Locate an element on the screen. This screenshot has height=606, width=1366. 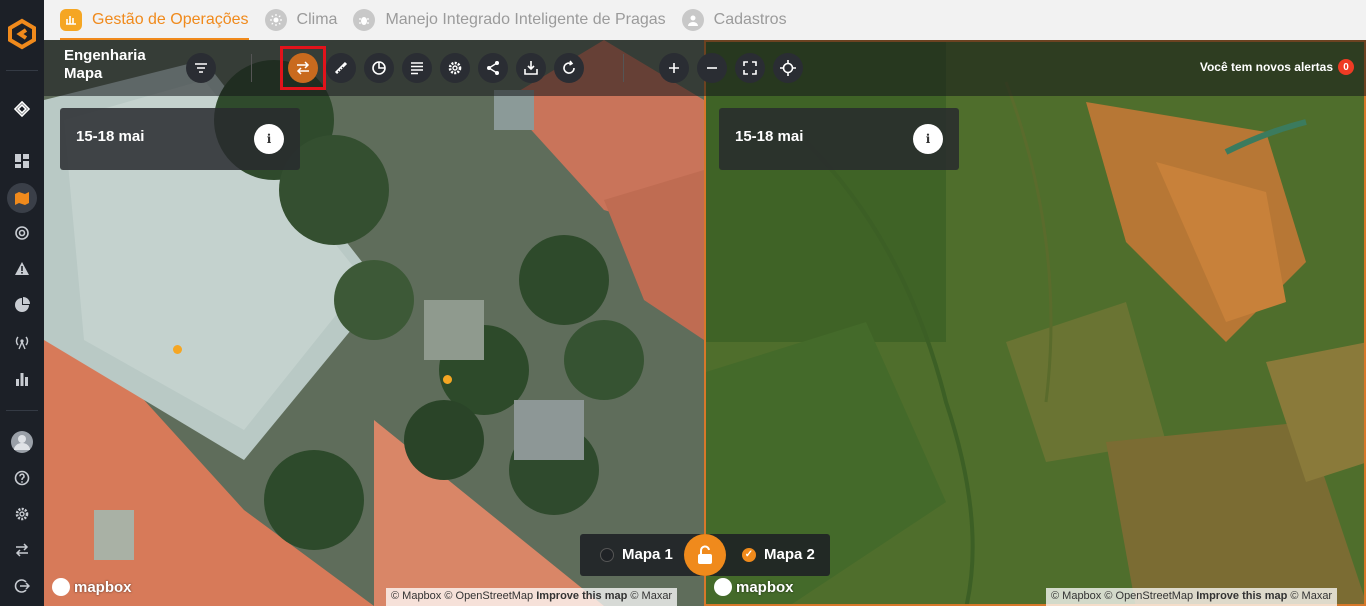
avatar is located at coordinates (22, 442).